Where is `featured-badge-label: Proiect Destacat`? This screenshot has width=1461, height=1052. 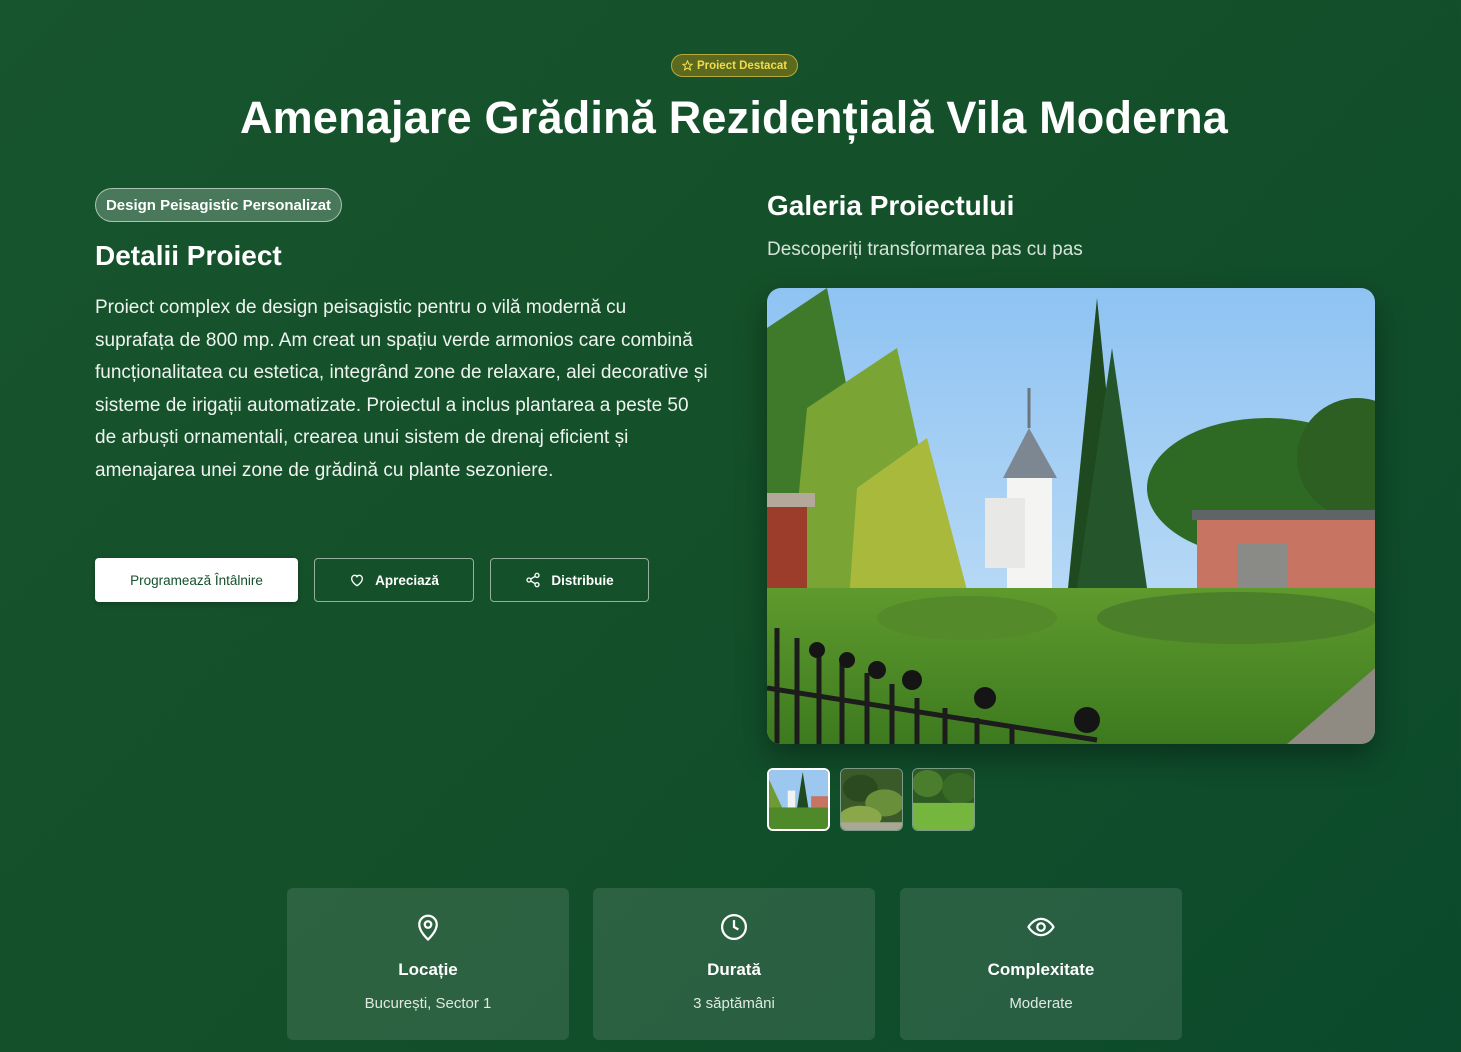
featured-badge-label: Proiect Destacat is located at coordinates (742, 65).